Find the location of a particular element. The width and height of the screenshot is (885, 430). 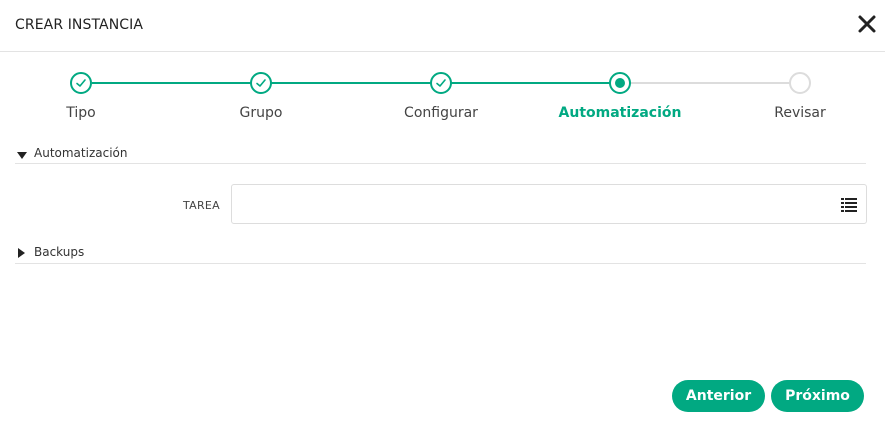

step-automatizacion-label: Automatización is located at coordinates (620, 113).